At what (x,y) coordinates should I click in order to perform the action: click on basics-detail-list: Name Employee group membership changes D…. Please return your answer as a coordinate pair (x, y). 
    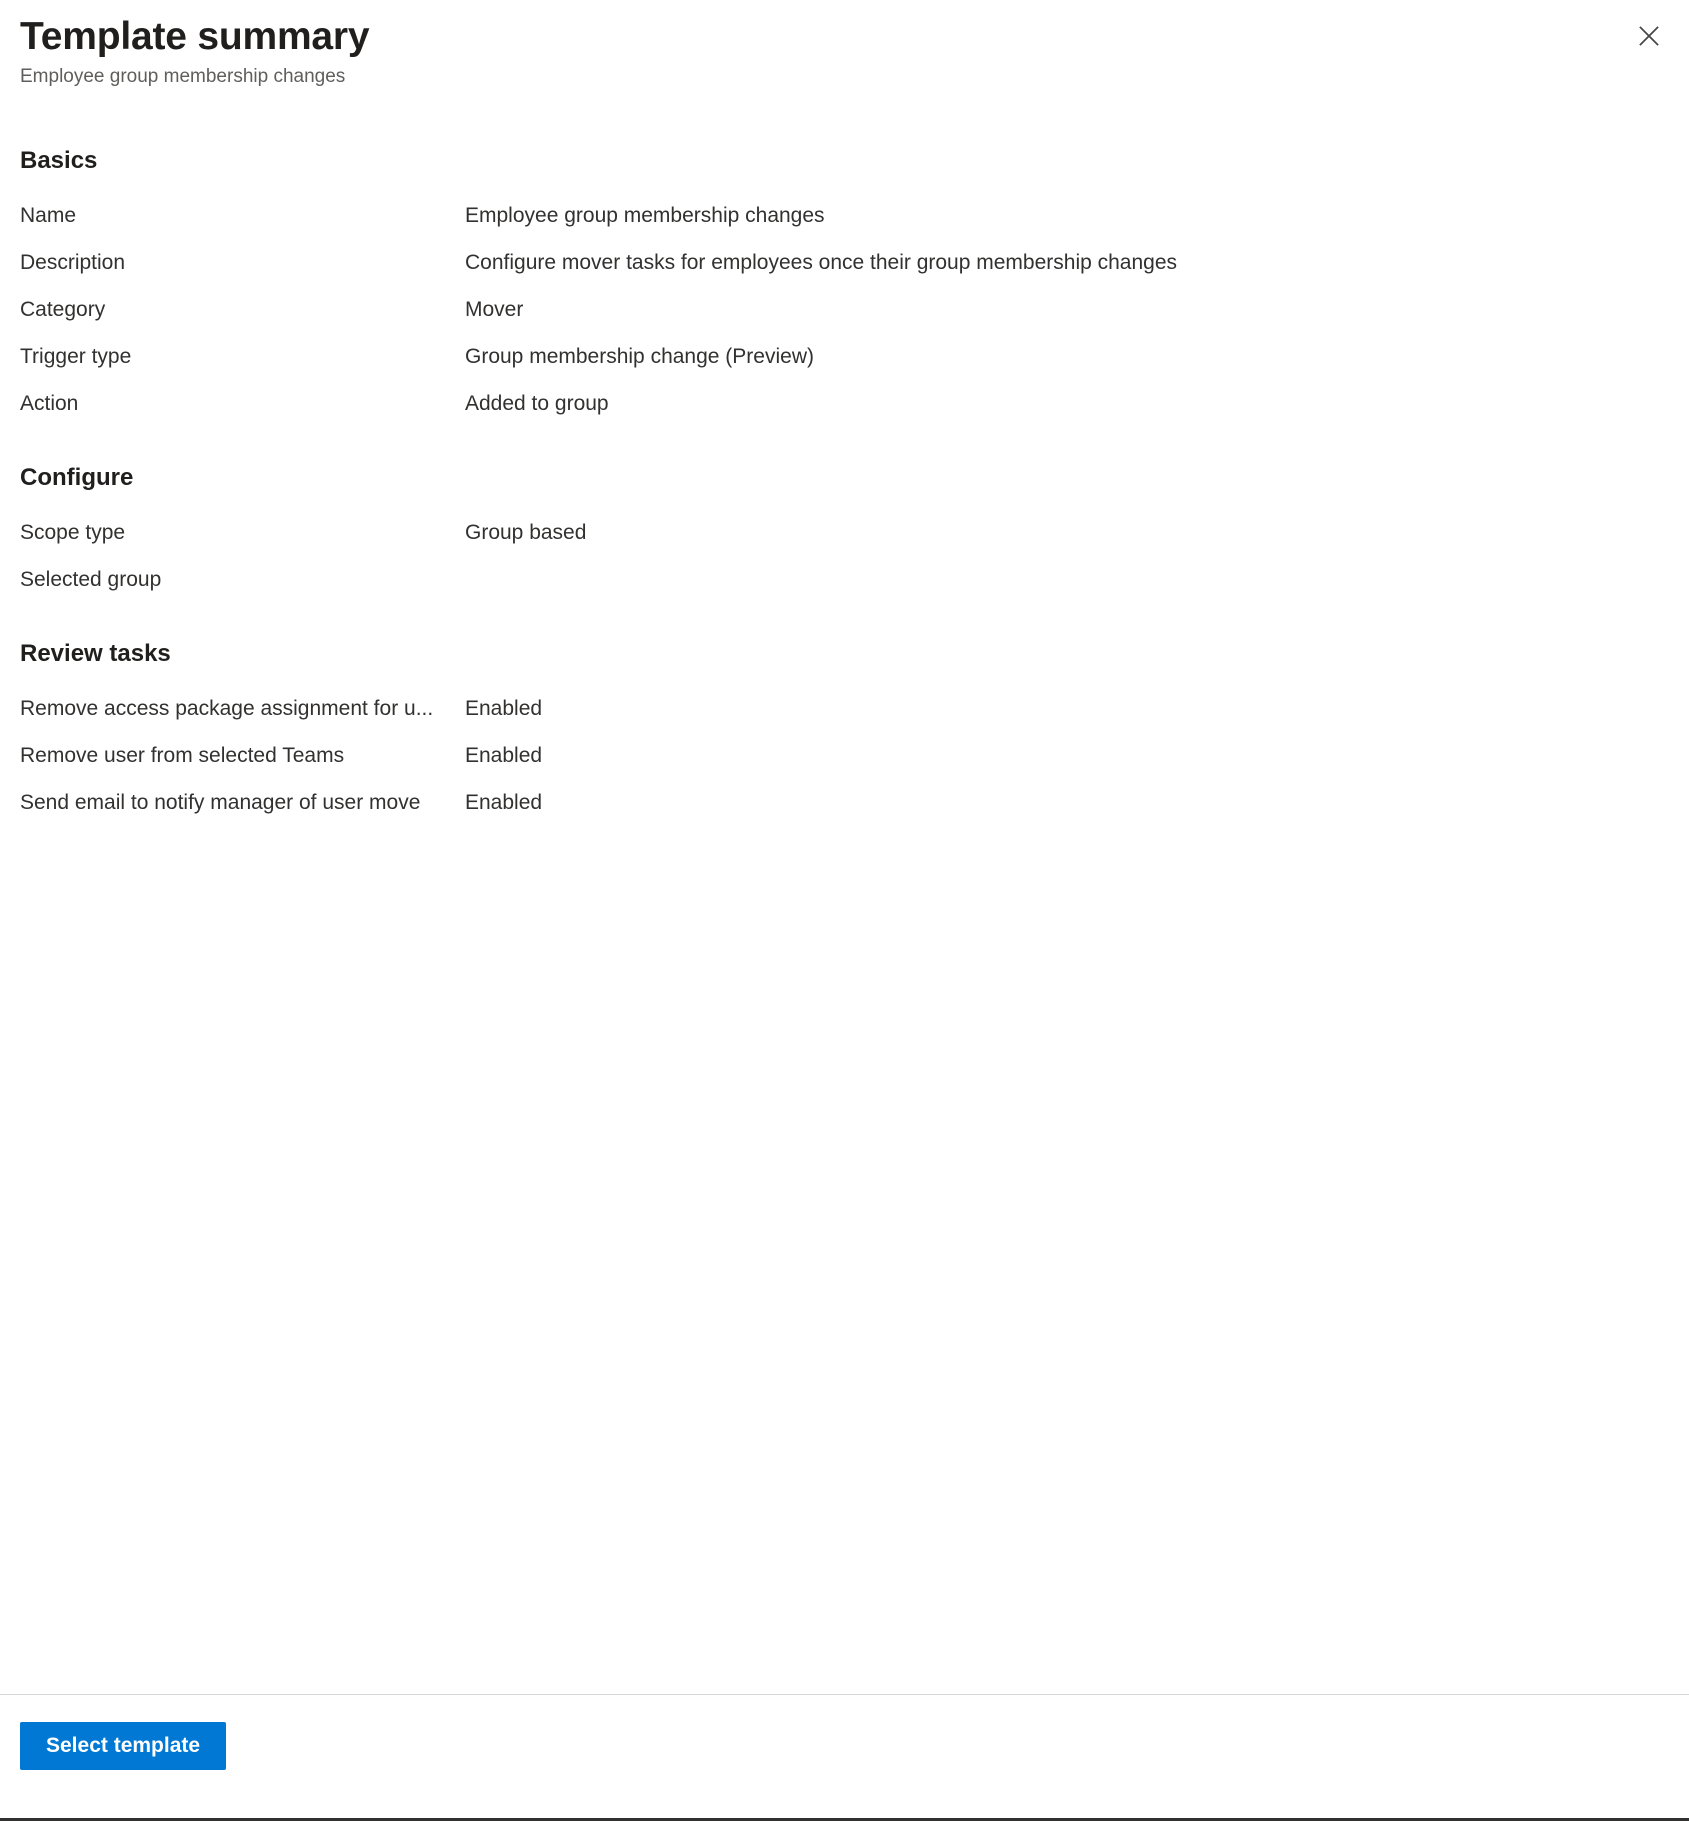
    Looking at the image, I should click on (844, 309).